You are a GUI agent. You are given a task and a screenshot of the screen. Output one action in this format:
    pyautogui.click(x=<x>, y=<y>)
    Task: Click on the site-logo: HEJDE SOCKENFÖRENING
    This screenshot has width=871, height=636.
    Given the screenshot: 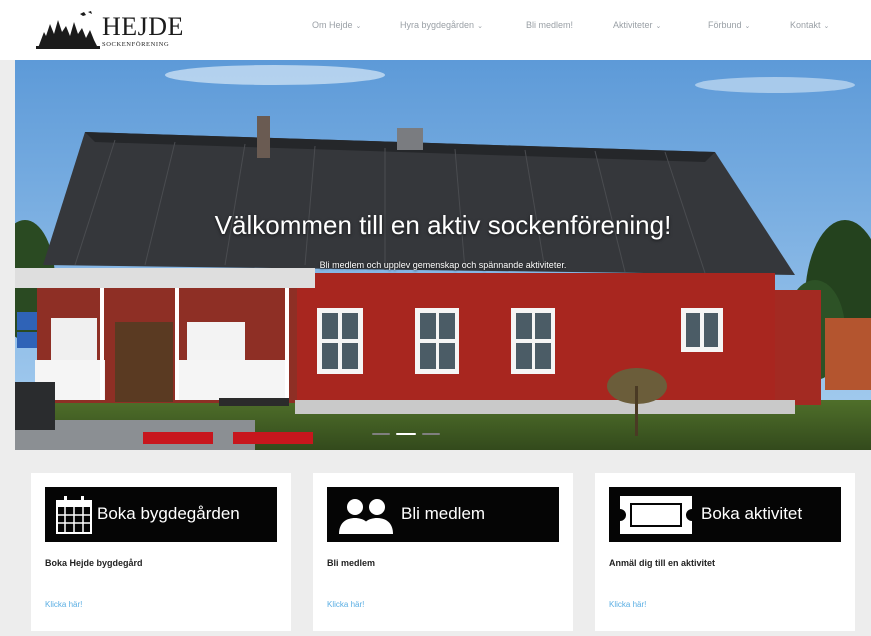 What is the action you would take?
    pyautogui.click(x=109, y=29)
    